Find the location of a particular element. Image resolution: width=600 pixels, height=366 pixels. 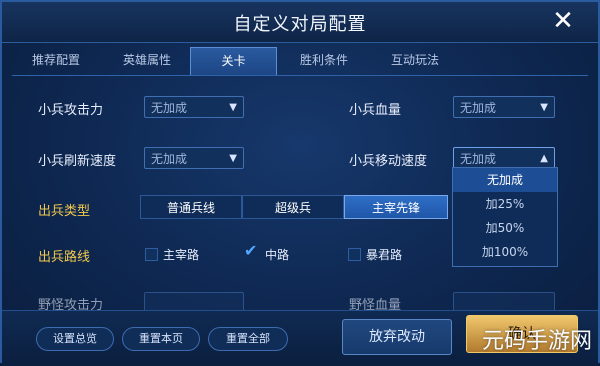

close-icon: ✕ is located at coordinates (563, 21).